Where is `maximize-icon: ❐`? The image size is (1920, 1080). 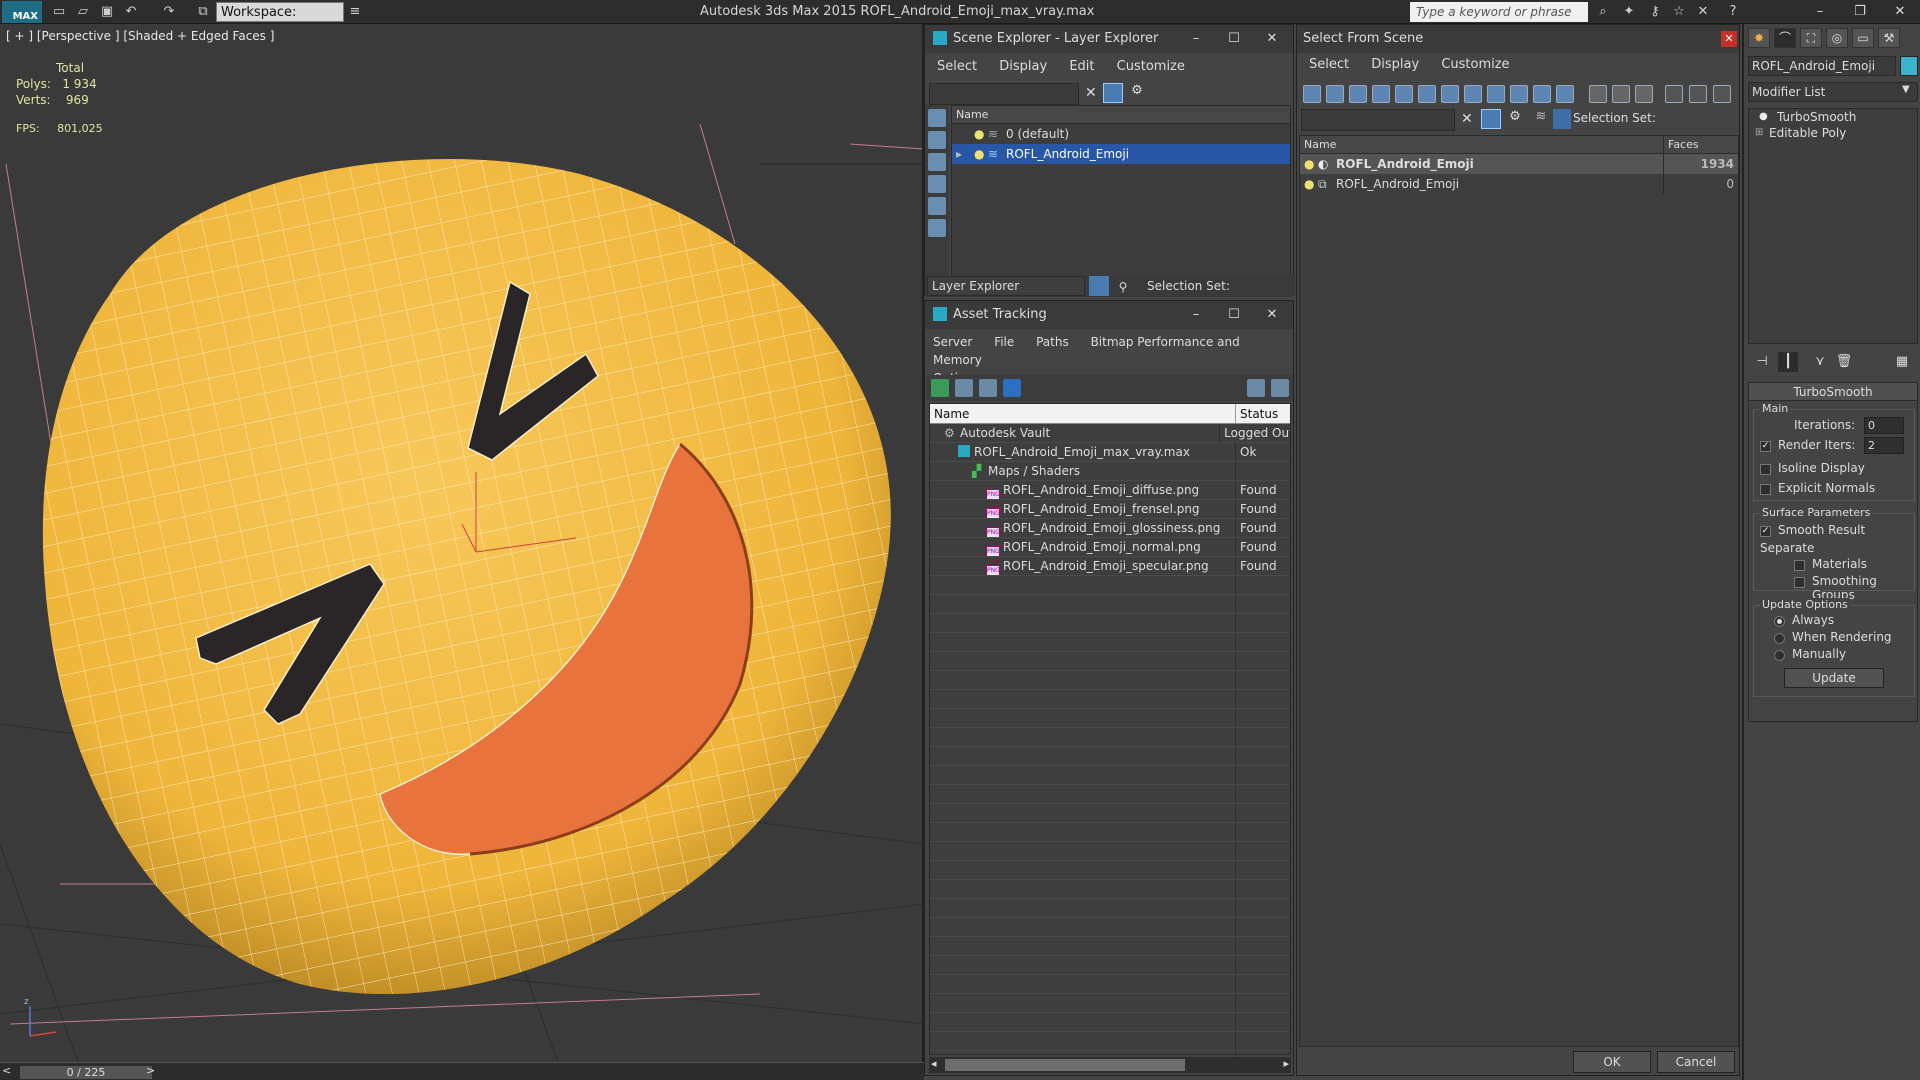
maximize-icon: ❐ is located at coordinates (1860, 12).